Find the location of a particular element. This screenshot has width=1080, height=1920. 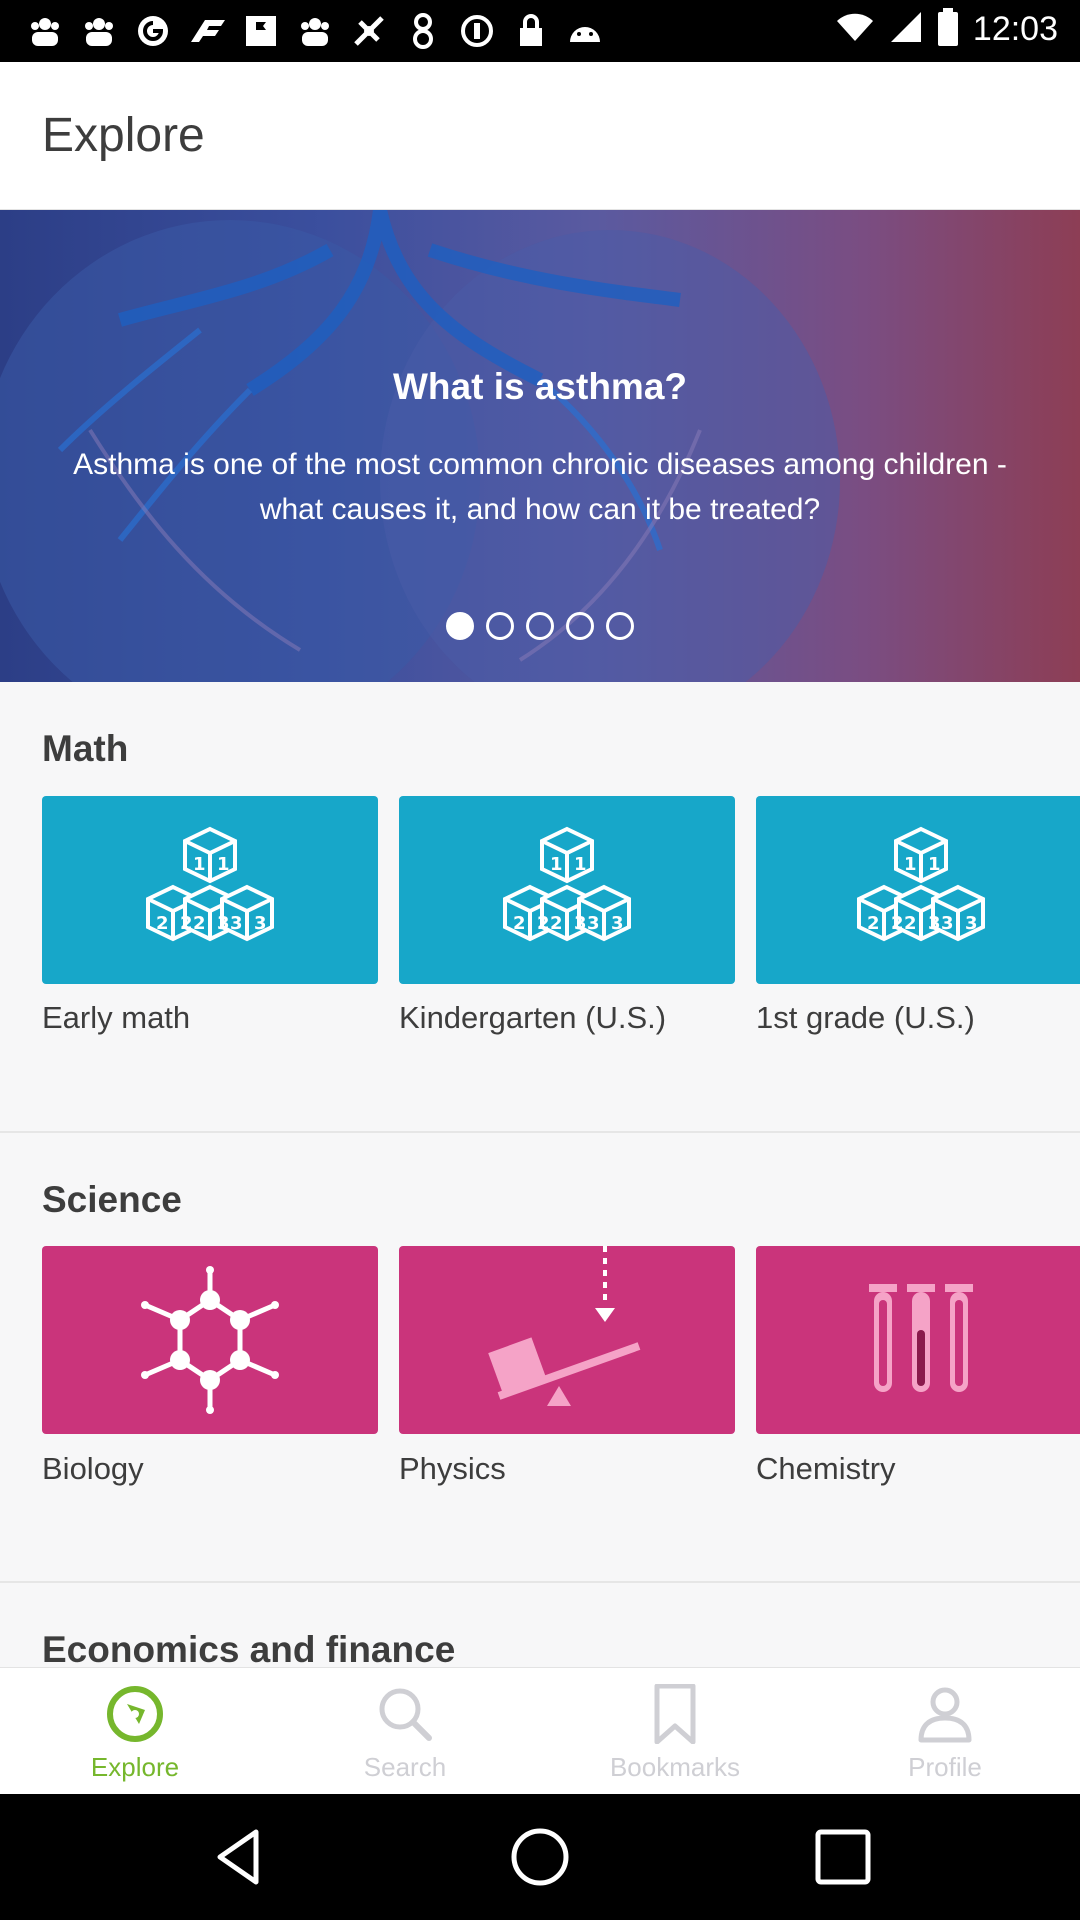

nav-explore: Explore is located at coordinates (135, 1731).